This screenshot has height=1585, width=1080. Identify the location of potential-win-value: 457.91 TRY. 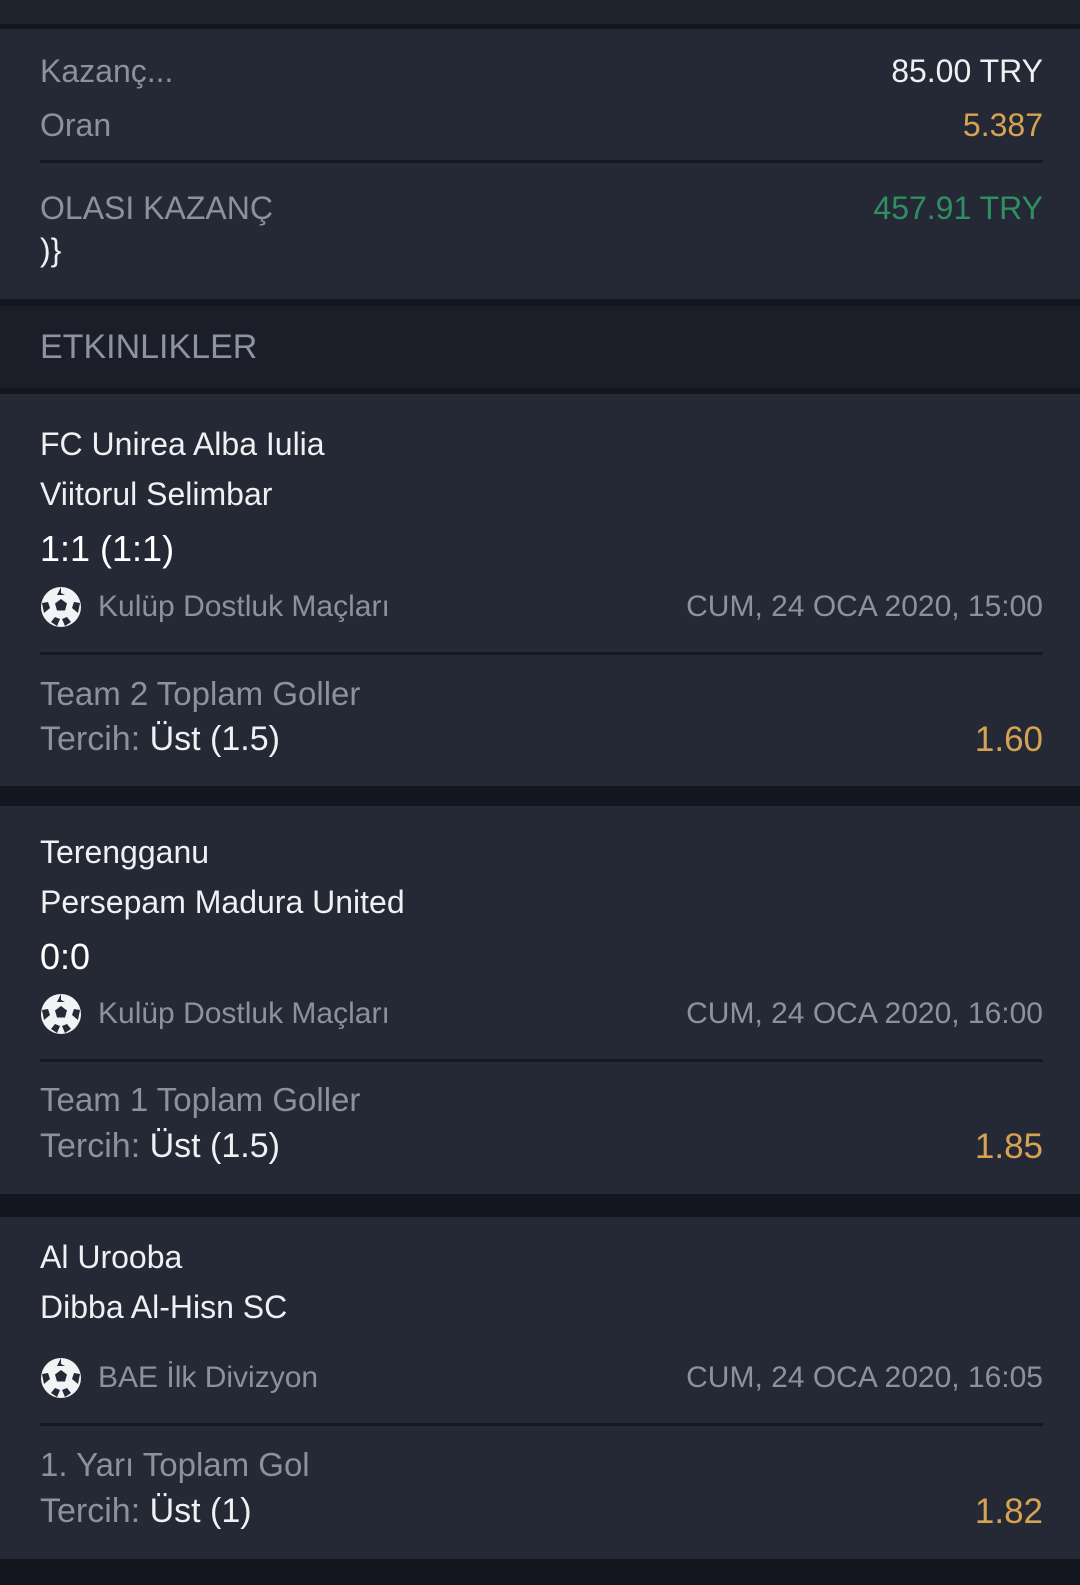
(958, 208).